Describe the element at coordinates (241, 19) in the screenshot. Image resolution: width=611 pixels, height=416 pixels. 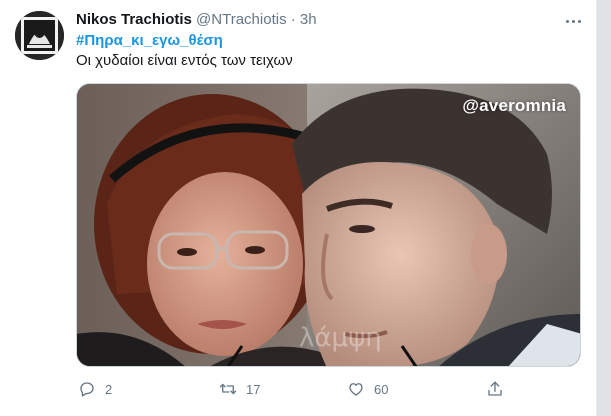
I see `user-handle: @NTrachiotis` at that location.